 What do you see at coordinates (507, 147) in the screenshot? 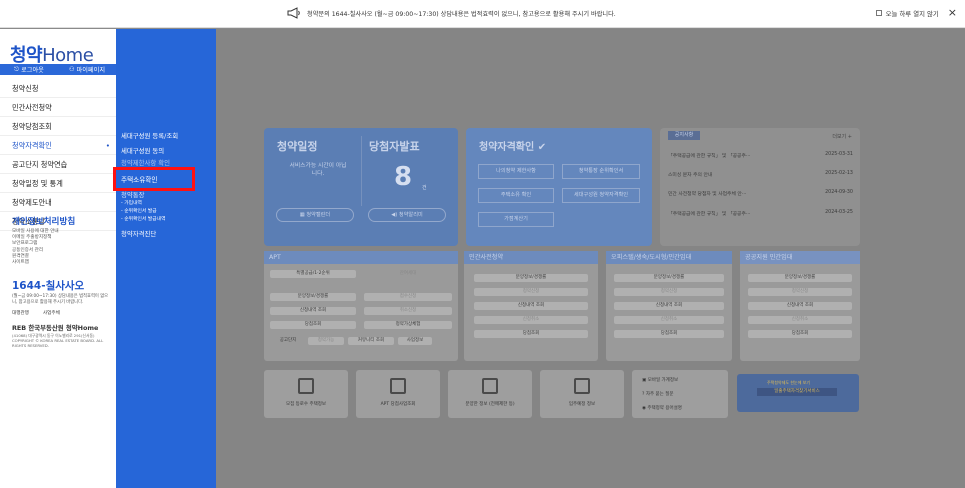
I see `eligibility-title-text: 청약자격확인` at bounding box center [507, 147].